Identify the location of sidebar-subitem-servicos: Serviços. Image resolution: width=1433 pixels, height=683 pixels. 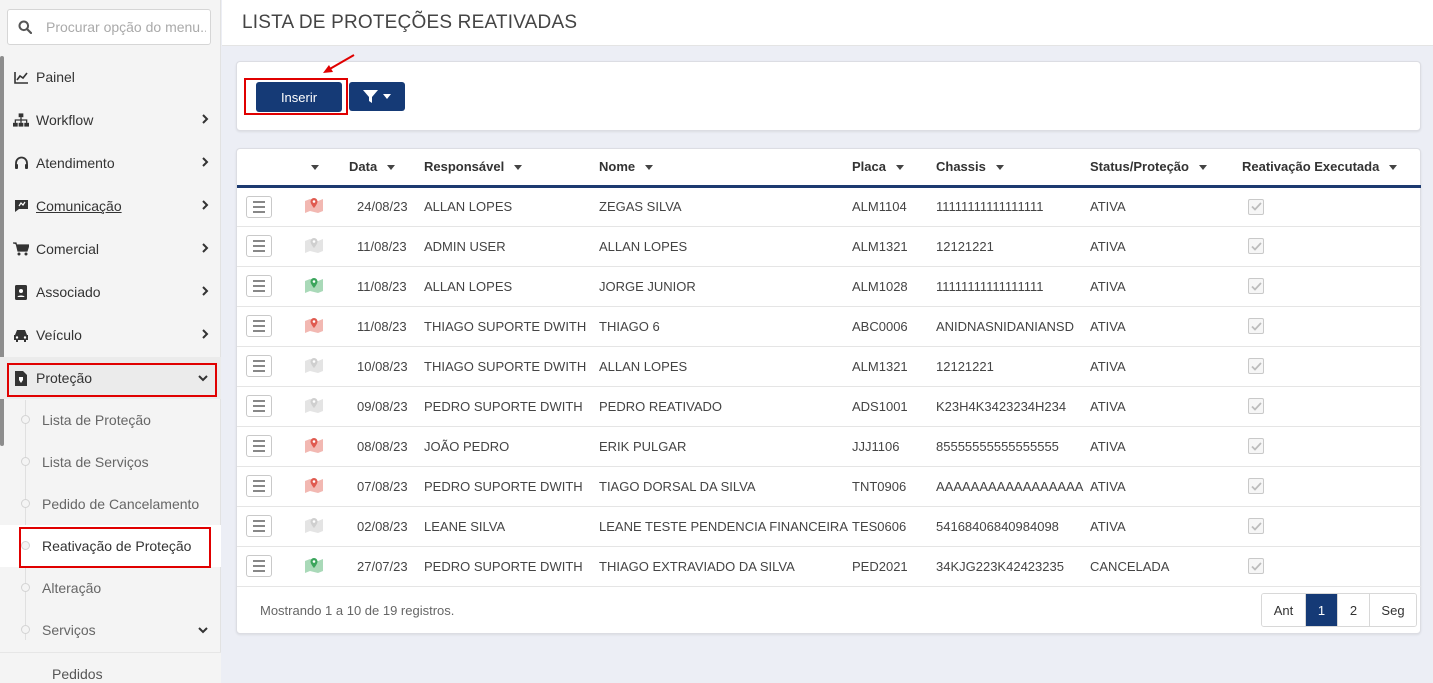
(110, 630).